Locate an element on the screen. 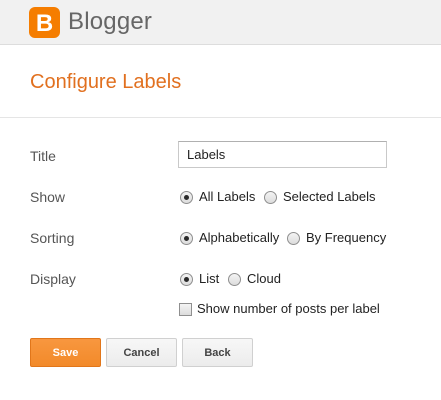 The image size is (441, 400). show-all-labels-text: All Labels is located at coordinates (227, 196).